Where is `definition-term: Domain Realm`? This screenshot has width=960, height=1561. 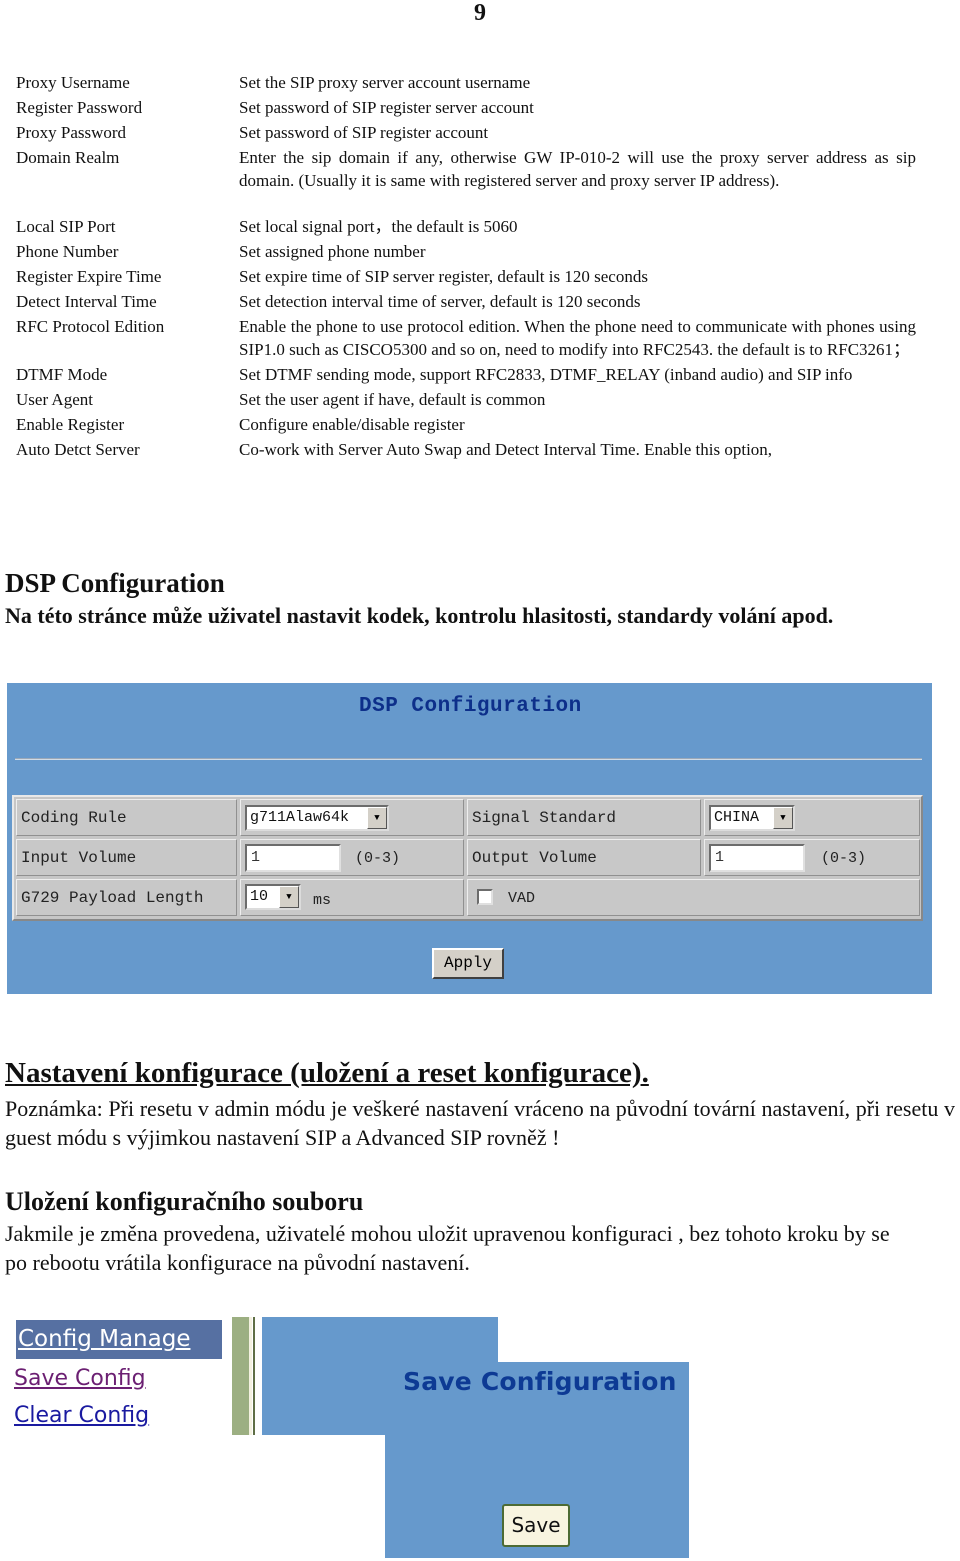
definition-term: Domain Realm is located at coordinates (68, 157).